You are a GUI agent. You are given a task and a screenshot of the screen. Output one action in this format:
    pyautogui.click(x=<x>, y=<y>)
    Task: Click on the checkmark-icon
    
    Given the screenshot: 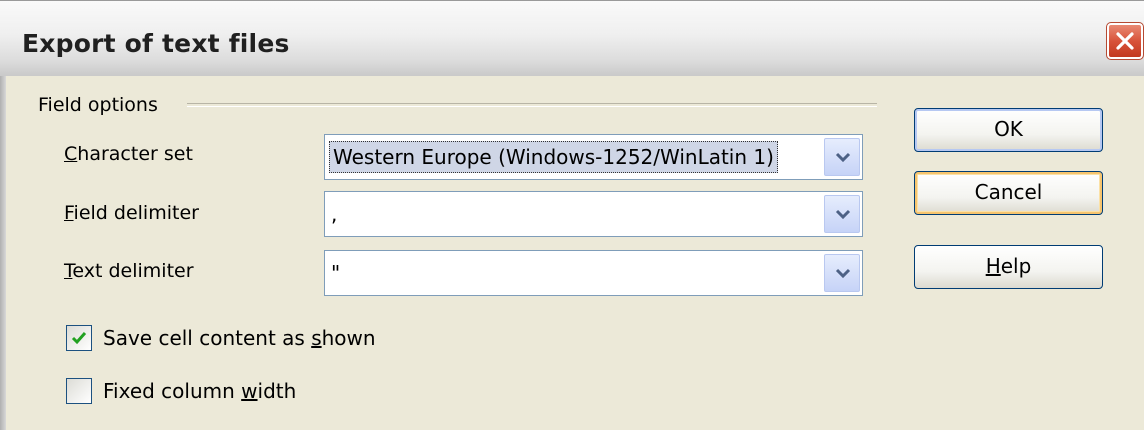 What is the action you would take?
    pyautogui.click(x=79, y=338)
    